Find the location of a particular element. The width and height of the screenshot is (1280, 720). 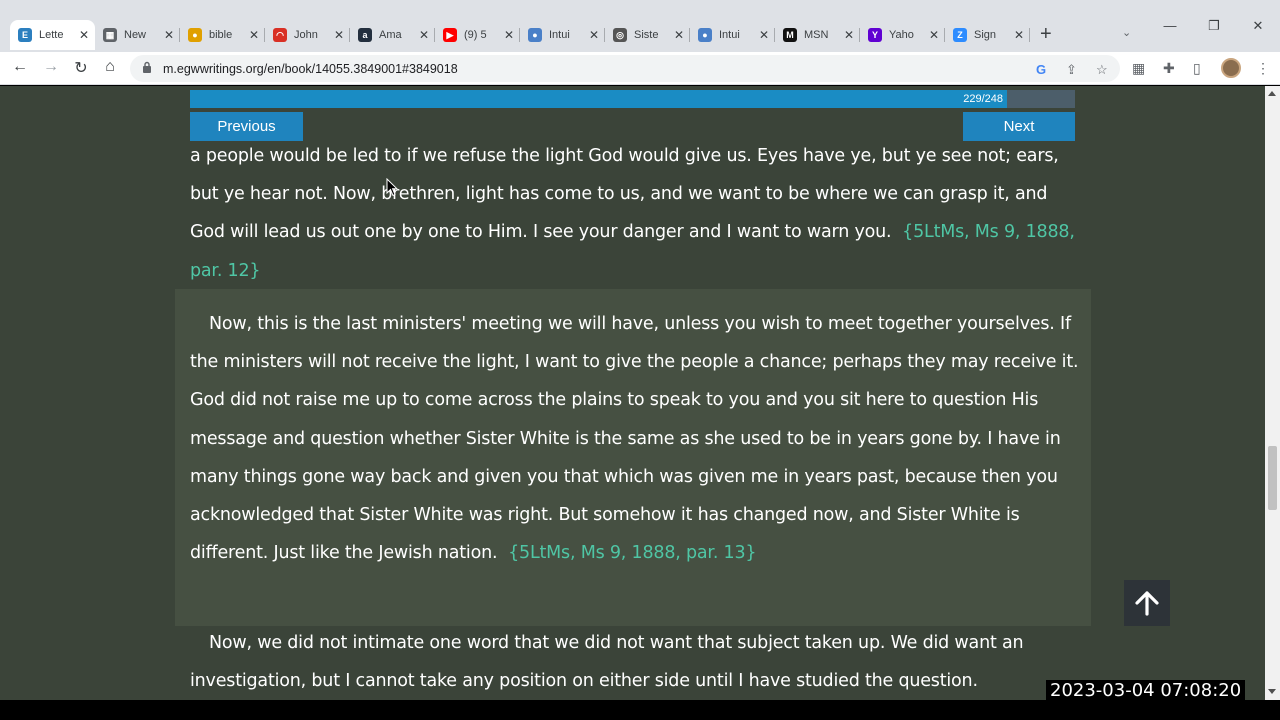

window-controls: — ❐ ✕ is located at coordinates (1214, 26).